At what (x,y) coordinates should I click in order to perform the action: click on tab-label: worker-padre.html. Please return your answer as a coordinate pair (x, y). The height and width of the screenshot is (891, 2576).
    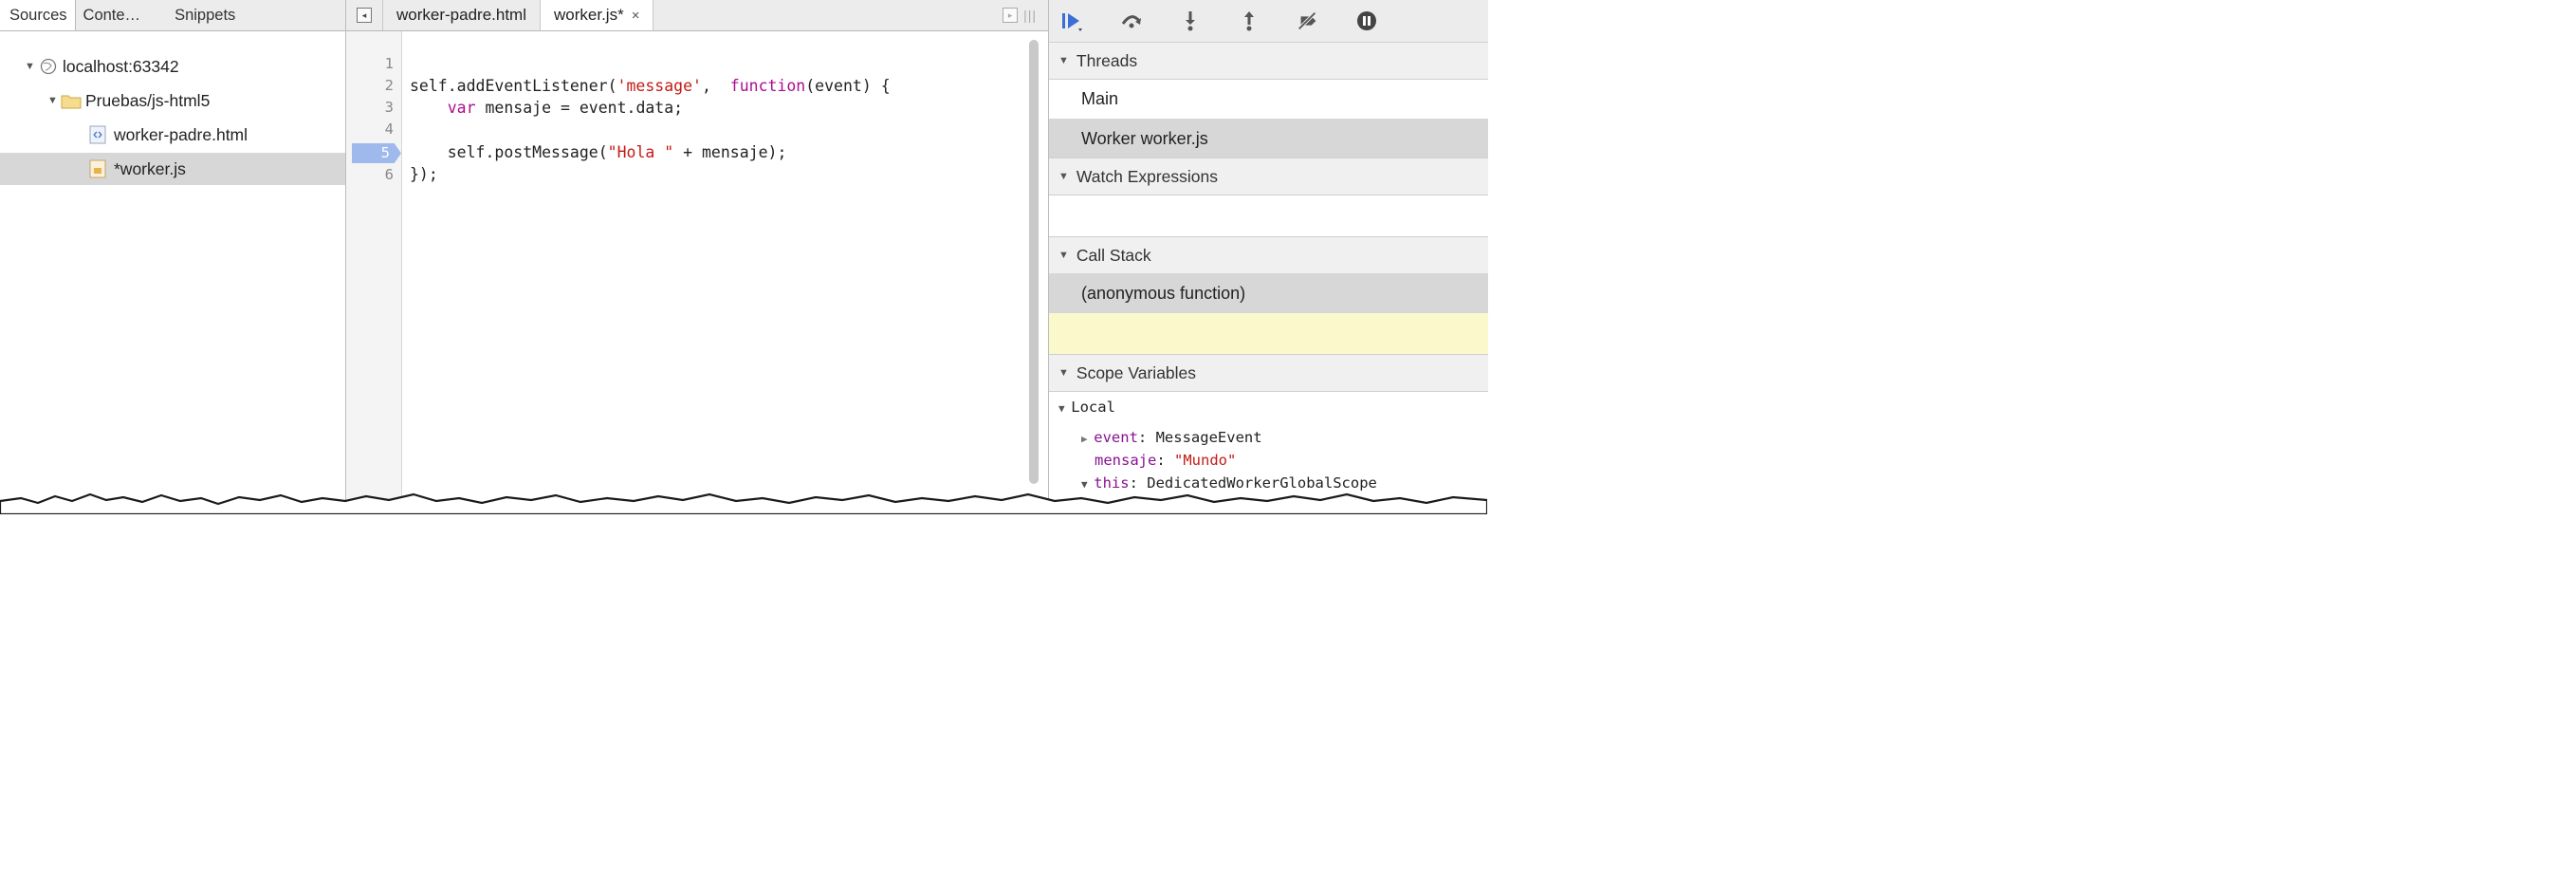
    Looking at the image, I should click on (461, 15).